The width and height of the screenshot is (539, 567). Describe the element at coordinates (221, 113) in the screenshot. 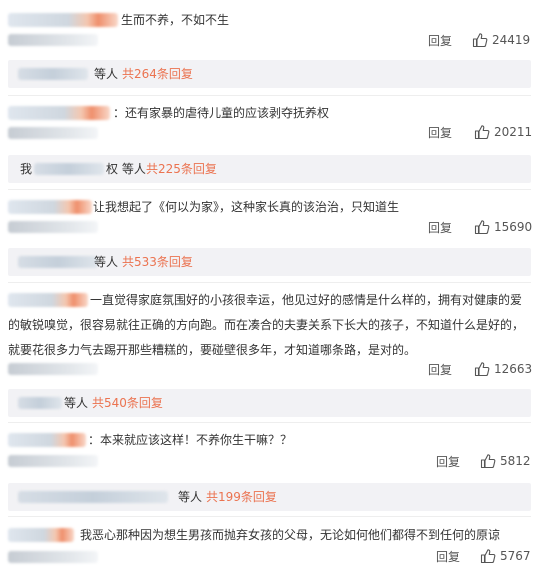

I see `comment-text: ：还有家暴的虐待儿童的应该剥夺抚养权` at that location.